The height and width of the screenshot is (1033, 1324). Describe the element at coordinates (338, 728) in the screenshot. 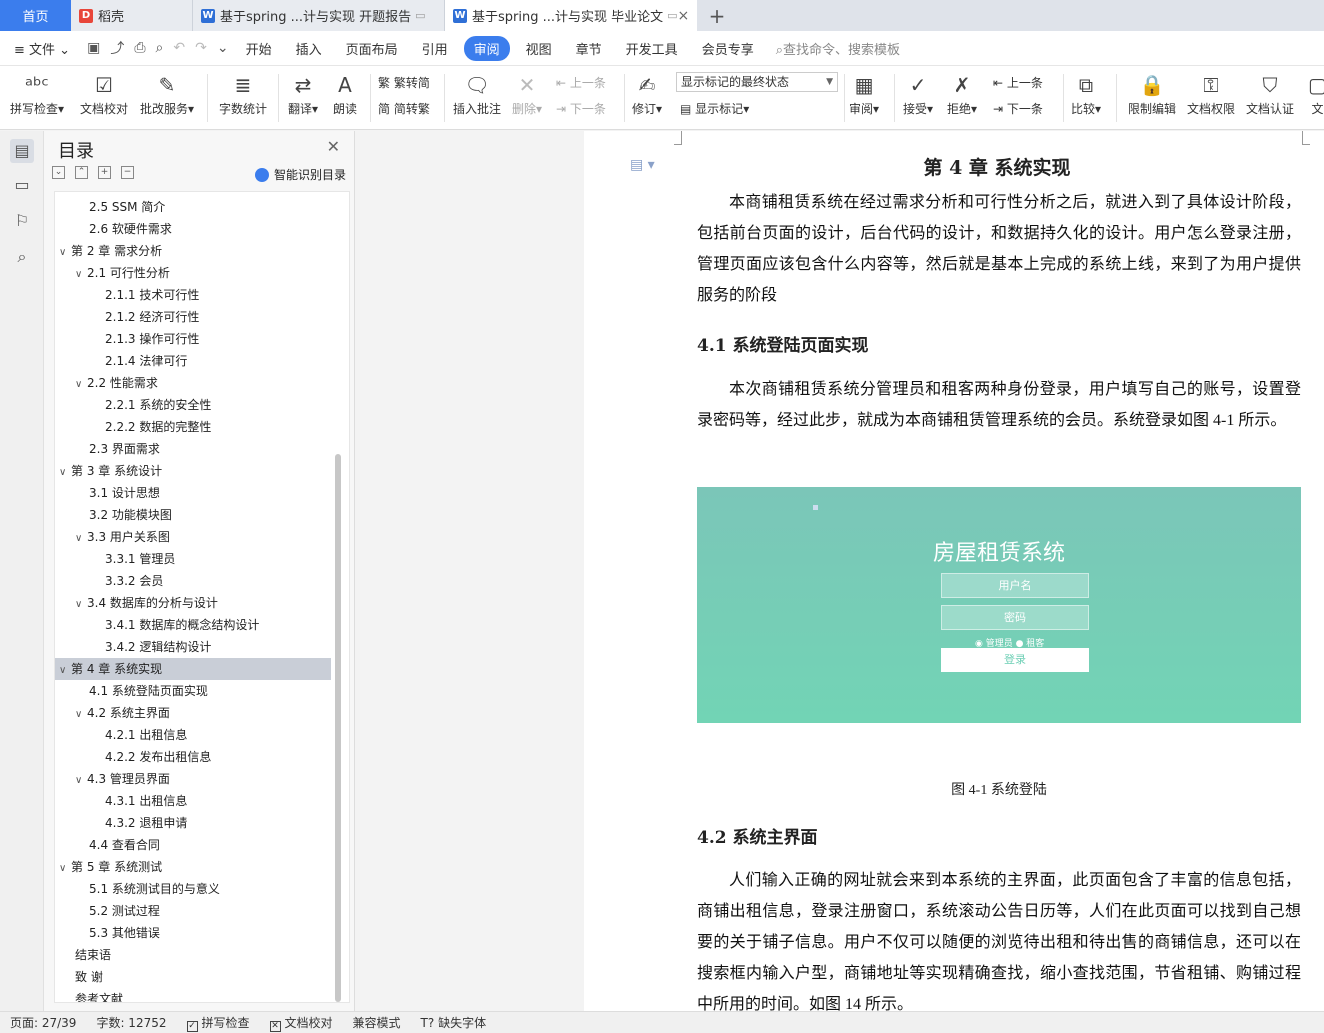

I see `toc-scrollbar` at that location.